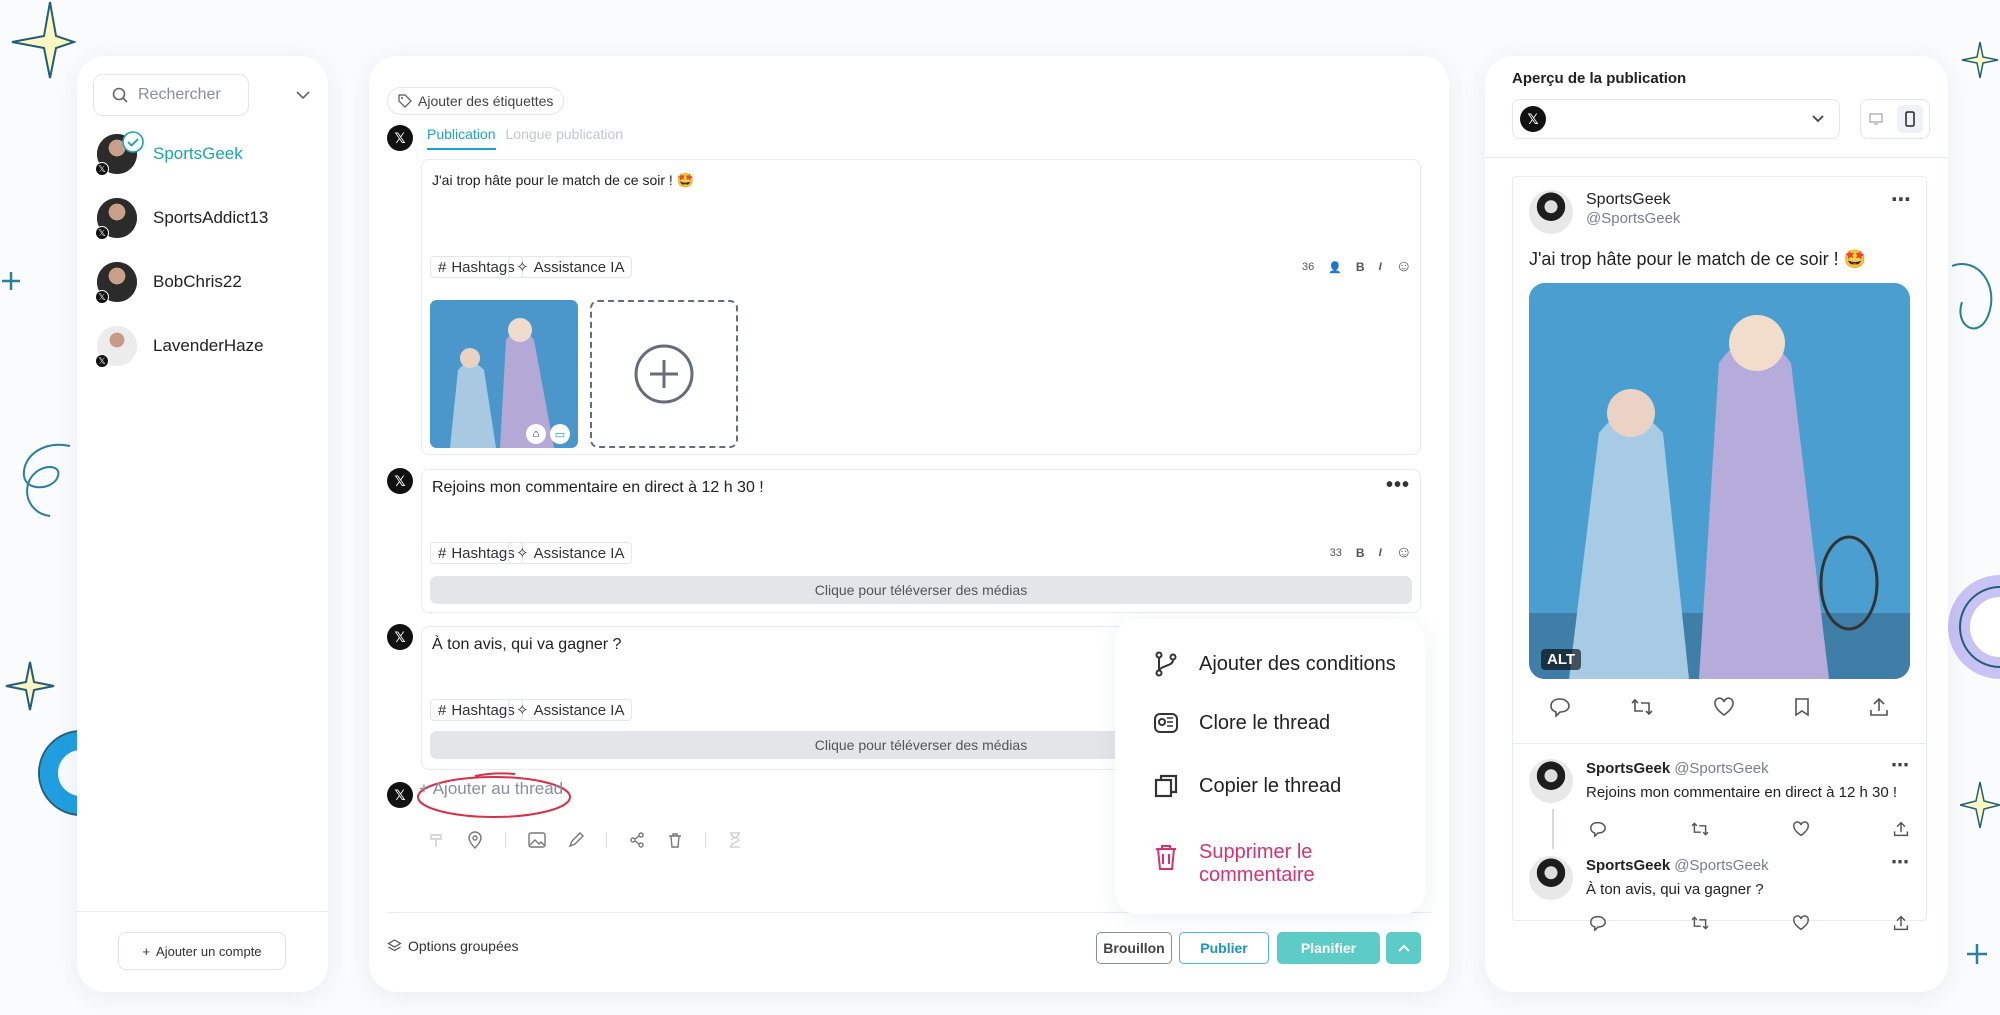  What do you see at coordinates (1166, 786) in the screenshot?
I see `copy-icon` at bounding box center [1166, 786].